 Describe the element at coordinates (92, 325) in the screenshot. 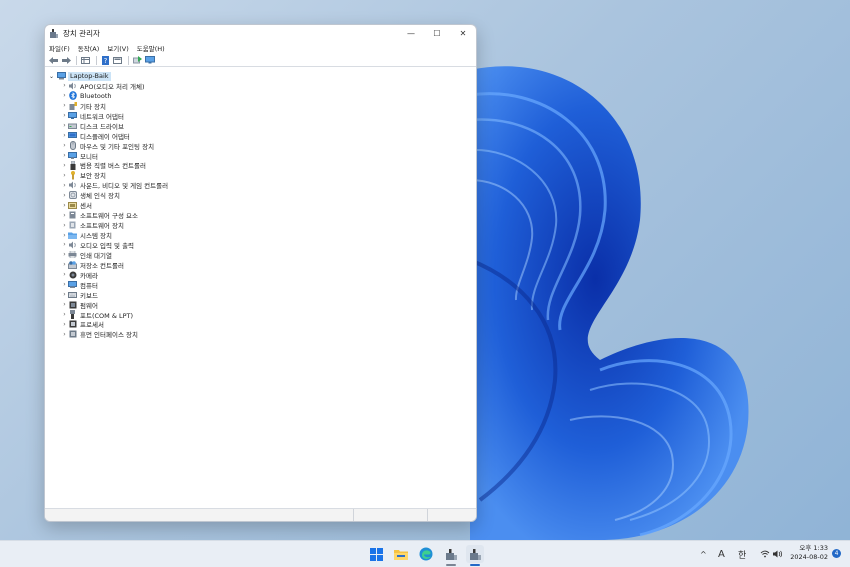

I see `device-category-label: 프로세서` at that location.